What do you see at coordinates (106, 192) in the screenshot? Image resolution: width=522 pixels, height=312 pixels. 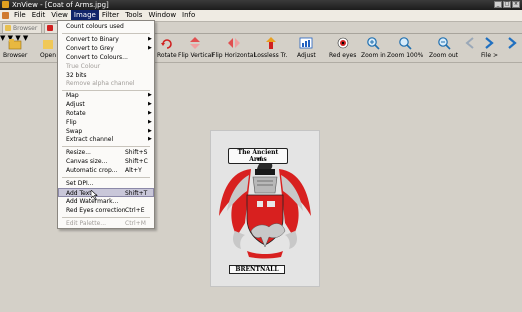 I see `menu-item-add-text: Add Text... Shift+T` at bounding box center [106, 192].